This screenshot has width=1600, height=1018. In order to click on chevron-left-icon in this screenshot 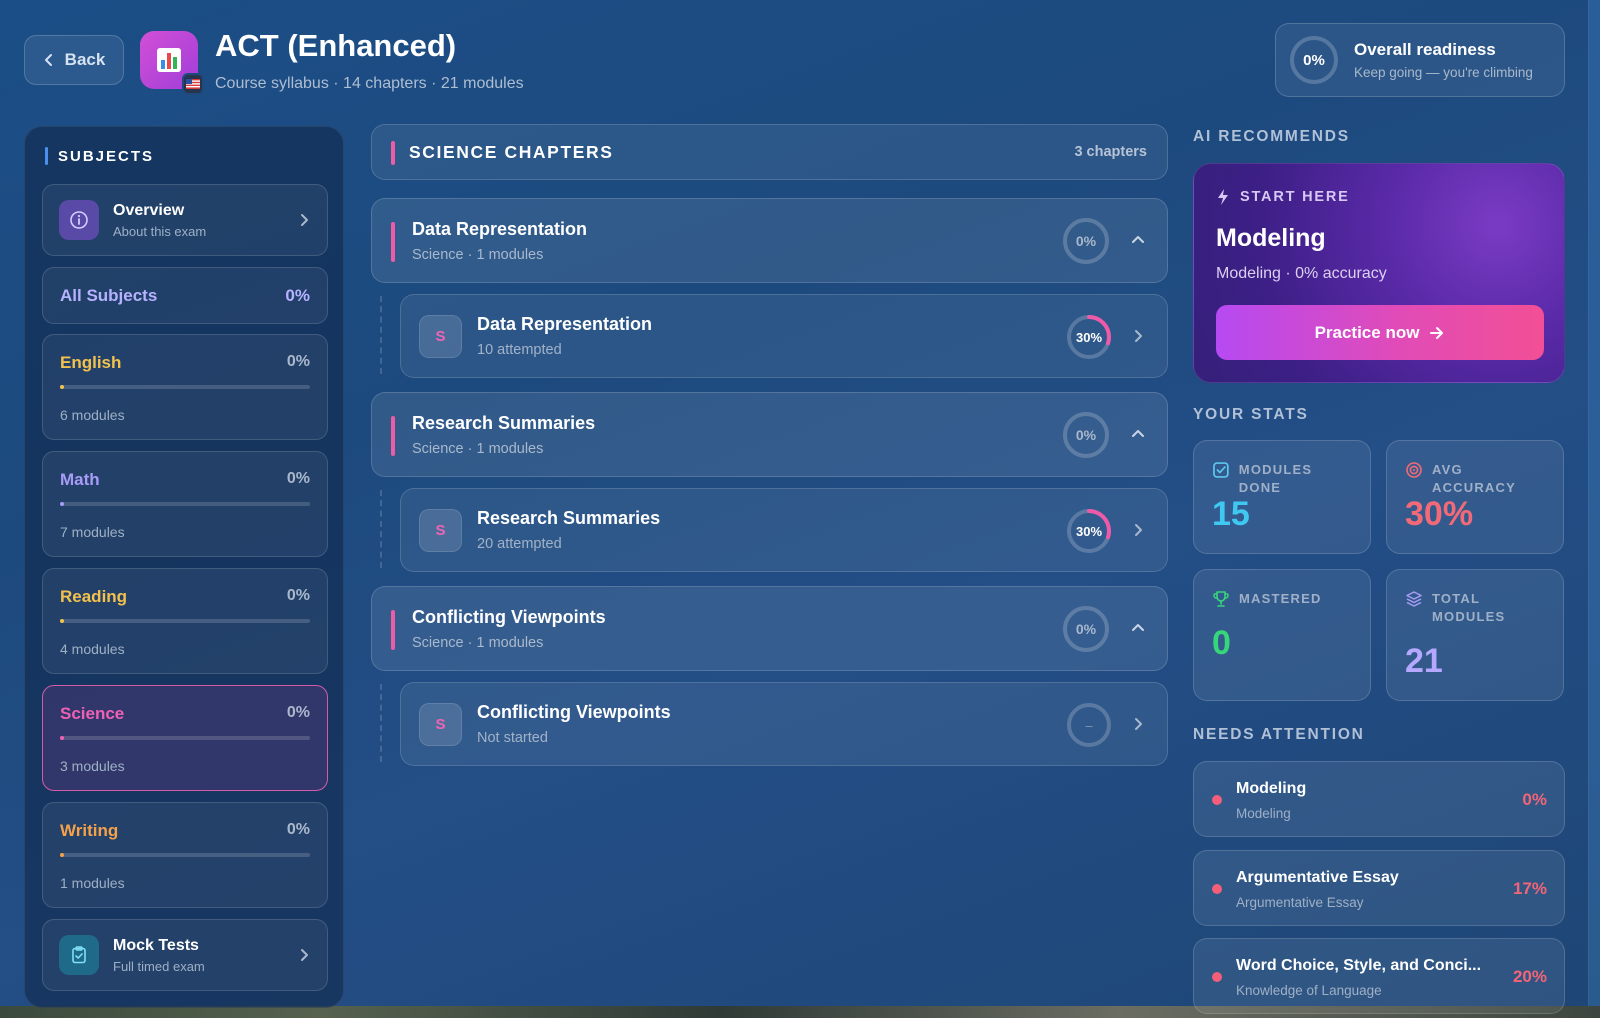, I will do `click(48, 60)`.